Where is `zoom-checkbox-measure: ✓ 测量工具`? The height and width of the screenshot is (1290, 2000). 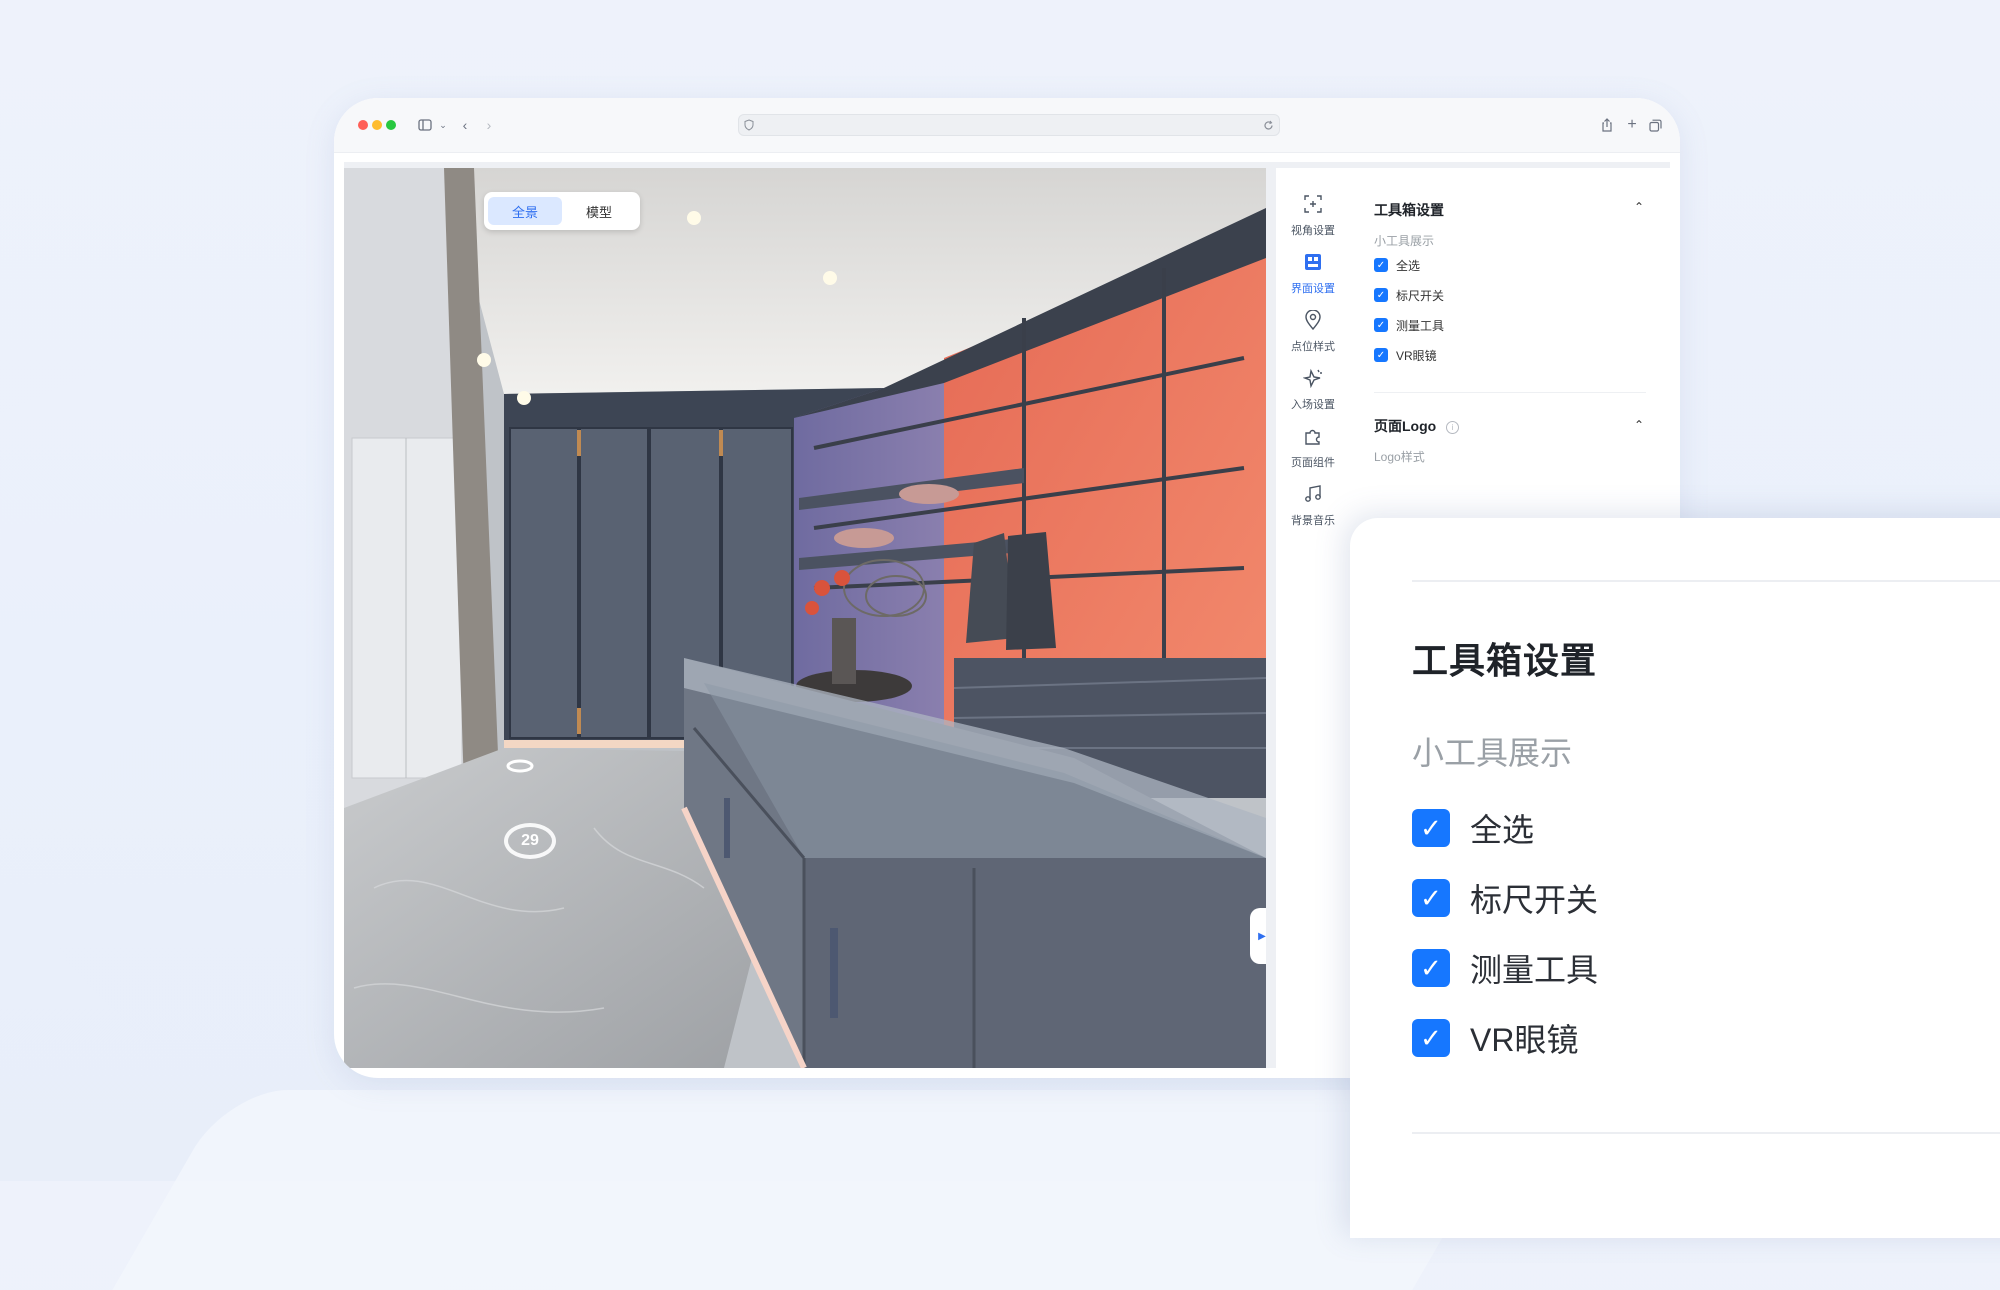 zoom-checkbox-measure: ✓ 测量工具 is located at coordinates (1505, 968).